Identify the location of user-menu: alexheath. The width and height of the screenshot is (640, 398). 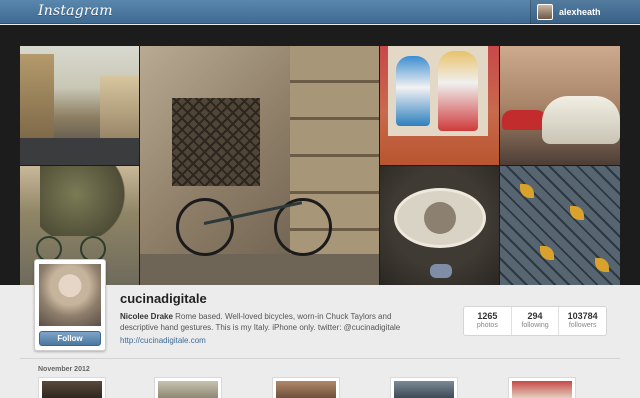
(585, 12).